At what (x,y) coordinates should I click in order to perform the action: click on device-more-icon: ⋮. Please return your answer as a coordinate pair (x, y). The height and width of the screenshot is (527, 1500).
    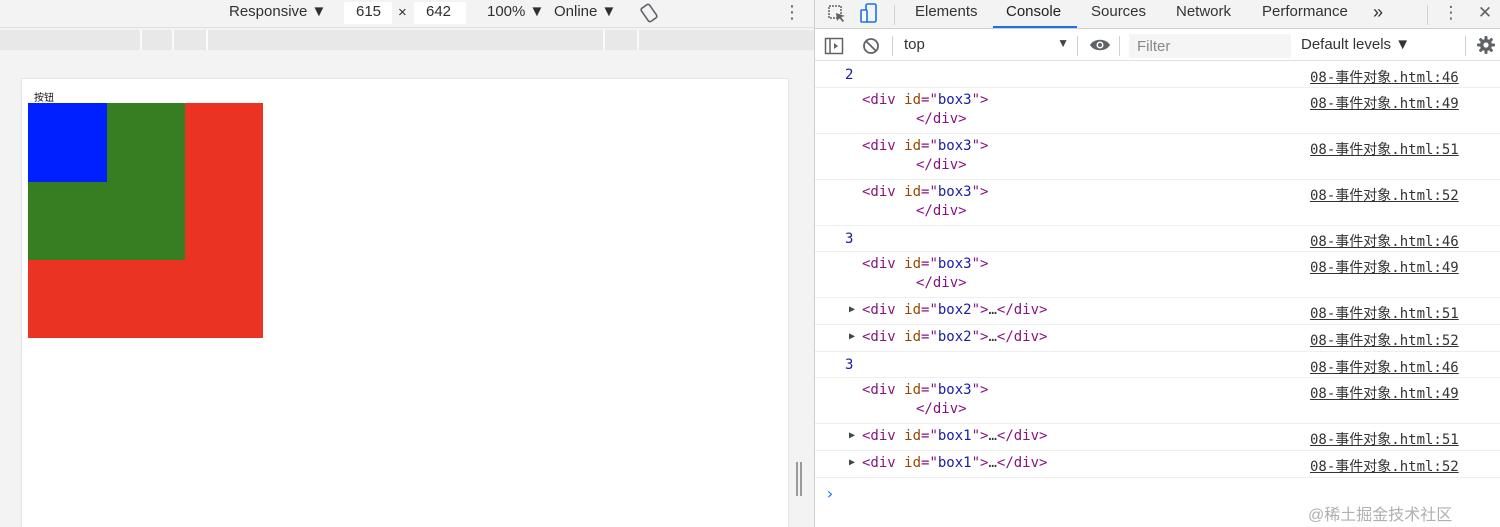
    Looking at the image, I should click on (792, 12).